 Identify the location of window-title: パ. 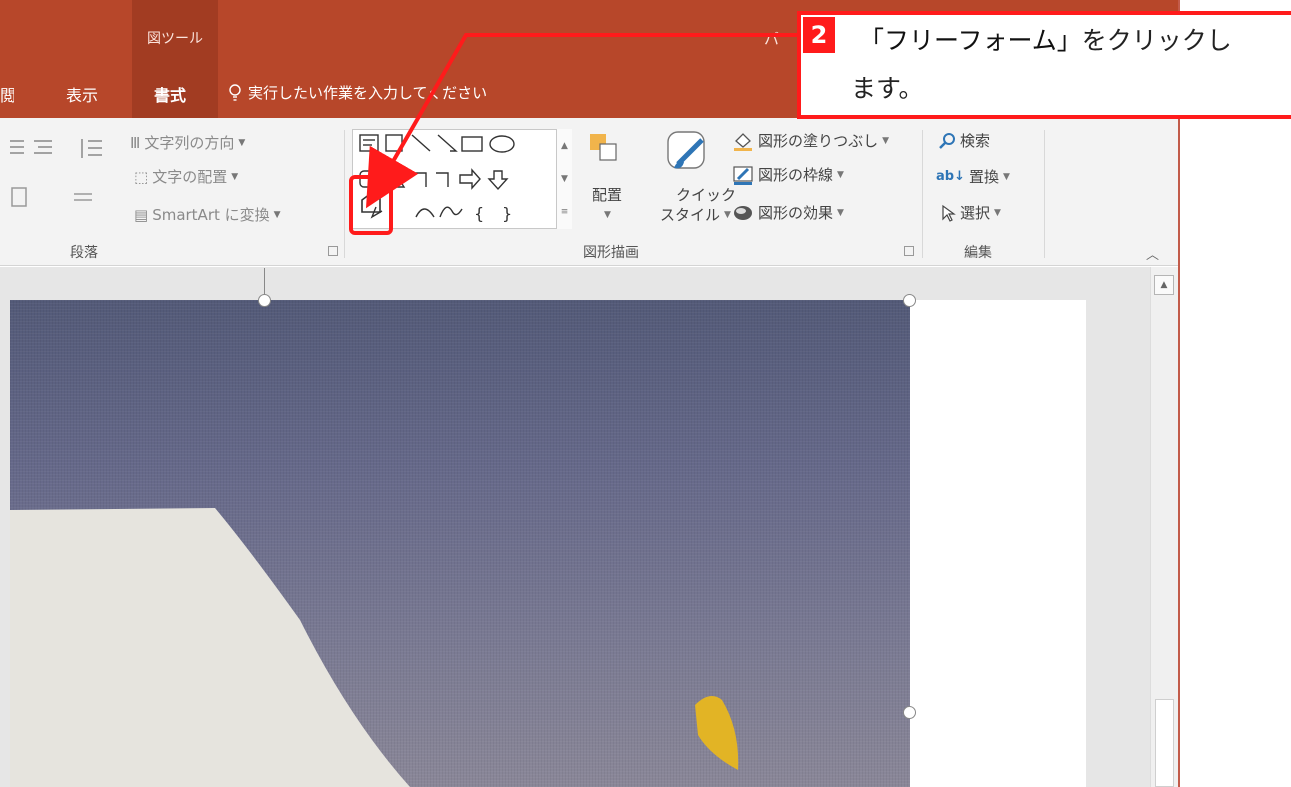
(772, 39).